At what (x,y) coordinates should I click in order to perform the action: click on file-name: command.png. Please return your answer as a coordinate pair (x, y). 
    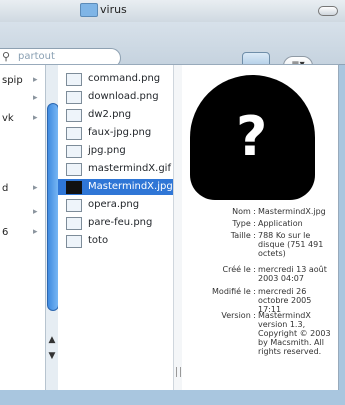
    Looking at the image, I should click on (124, 78).